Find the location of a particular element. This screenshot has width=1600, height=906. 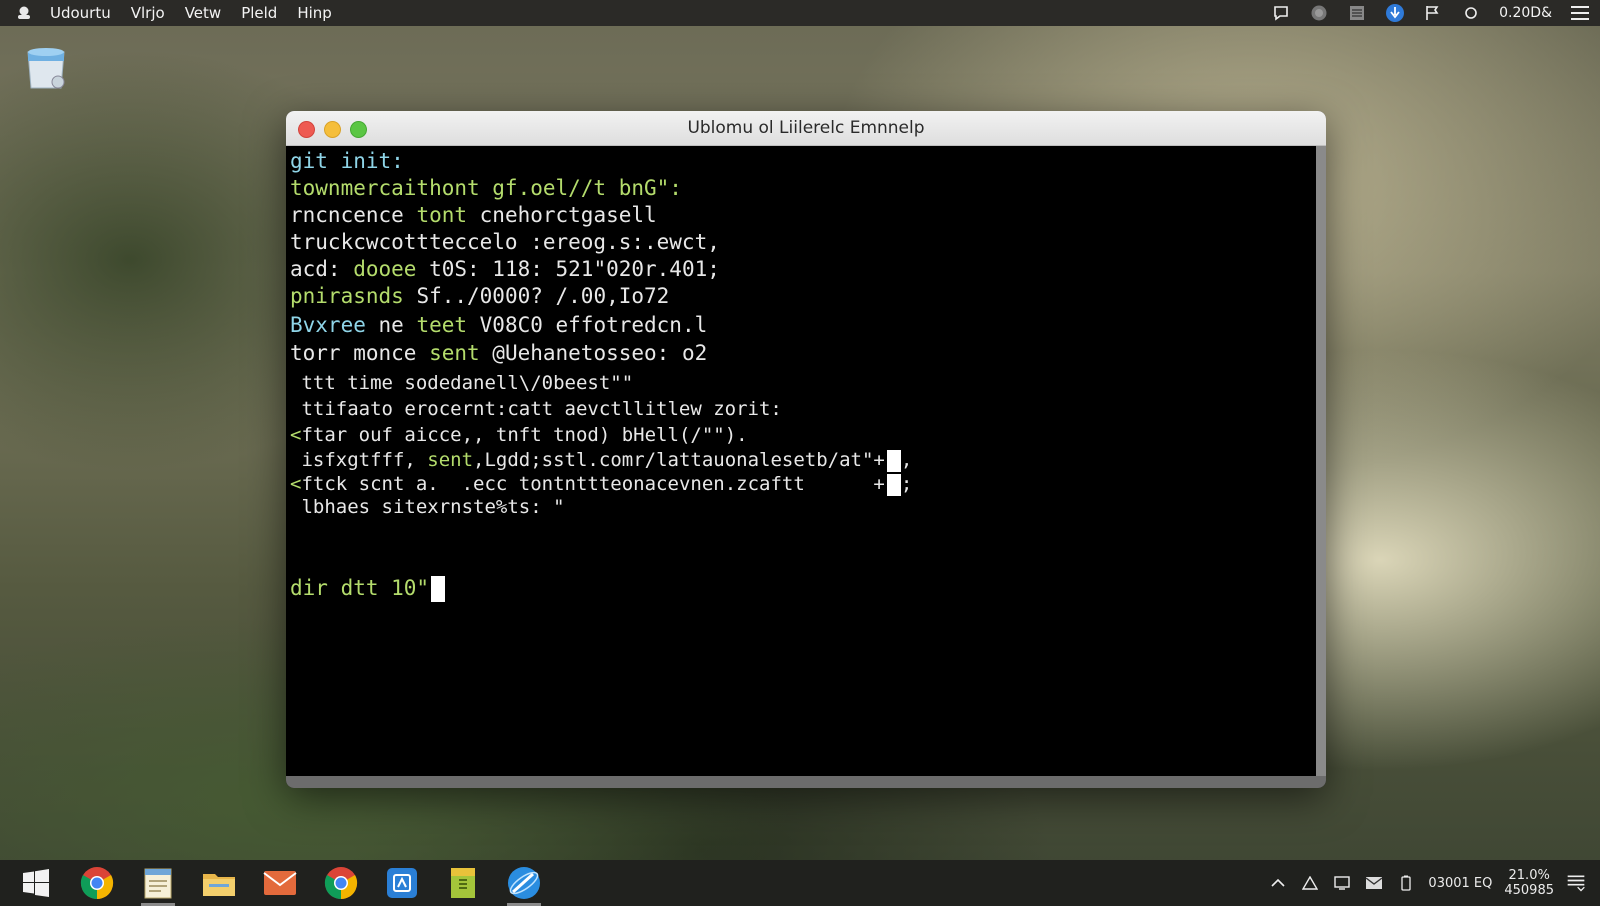

power-icon is located at coordinates (1471, 13).